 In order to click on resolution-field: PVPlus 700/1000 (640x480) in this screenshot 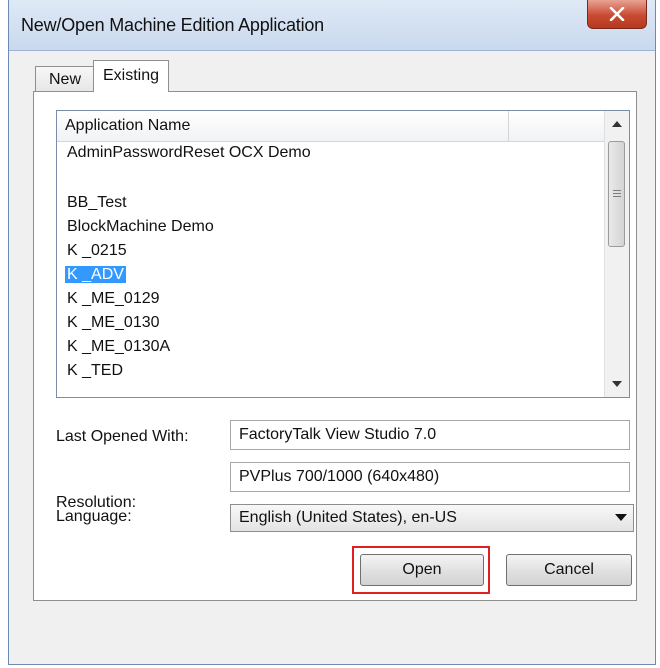, I will do `click(430, 477)`.